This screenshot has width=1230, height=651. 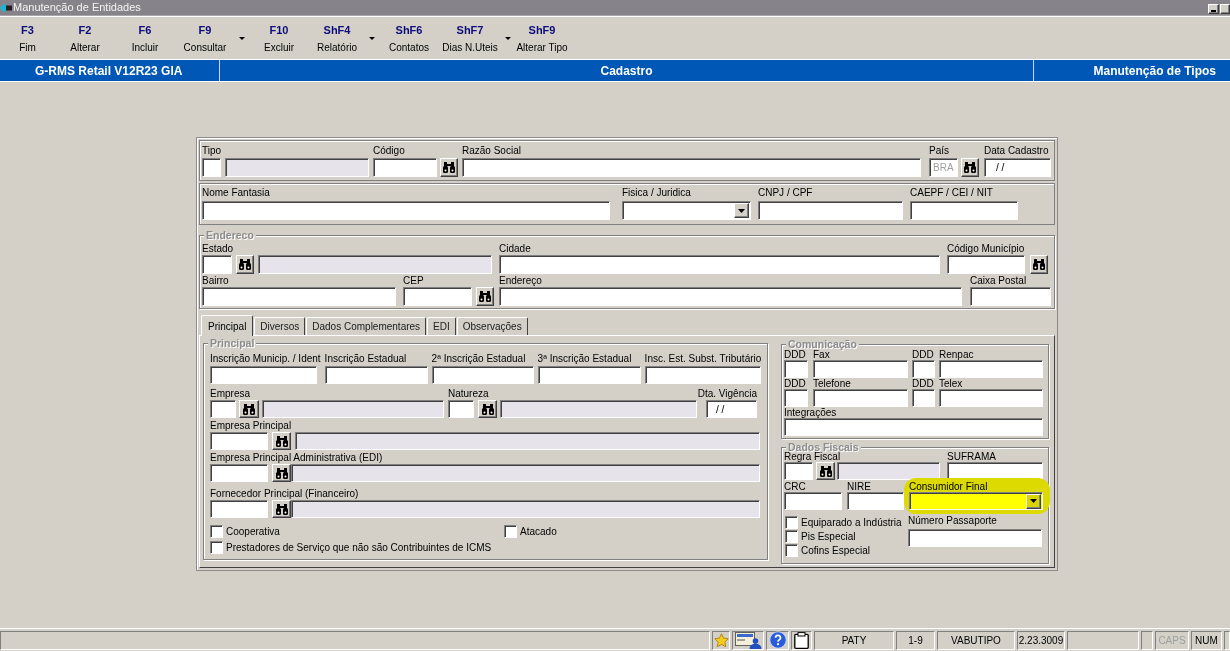 I want to click on toolbar-button: F3 Fim, so click(x=27, y=38).